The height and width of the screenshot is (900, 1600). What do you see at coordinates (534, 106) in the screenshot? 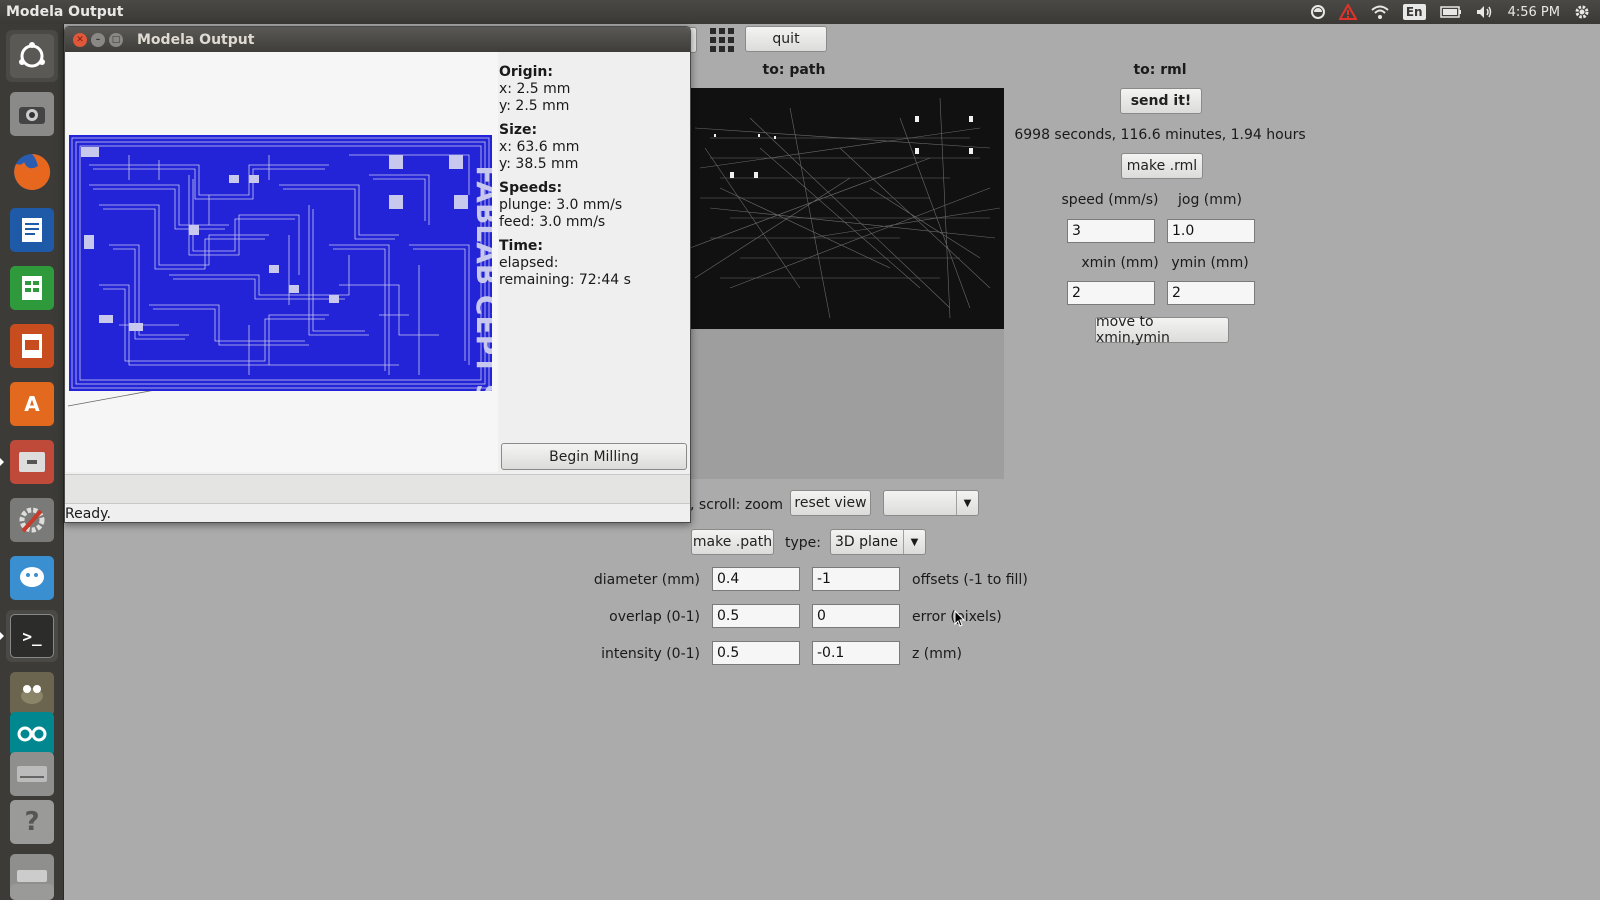
I see `origin-y: y: 2.5 mm` at bounding box center [534, 106].